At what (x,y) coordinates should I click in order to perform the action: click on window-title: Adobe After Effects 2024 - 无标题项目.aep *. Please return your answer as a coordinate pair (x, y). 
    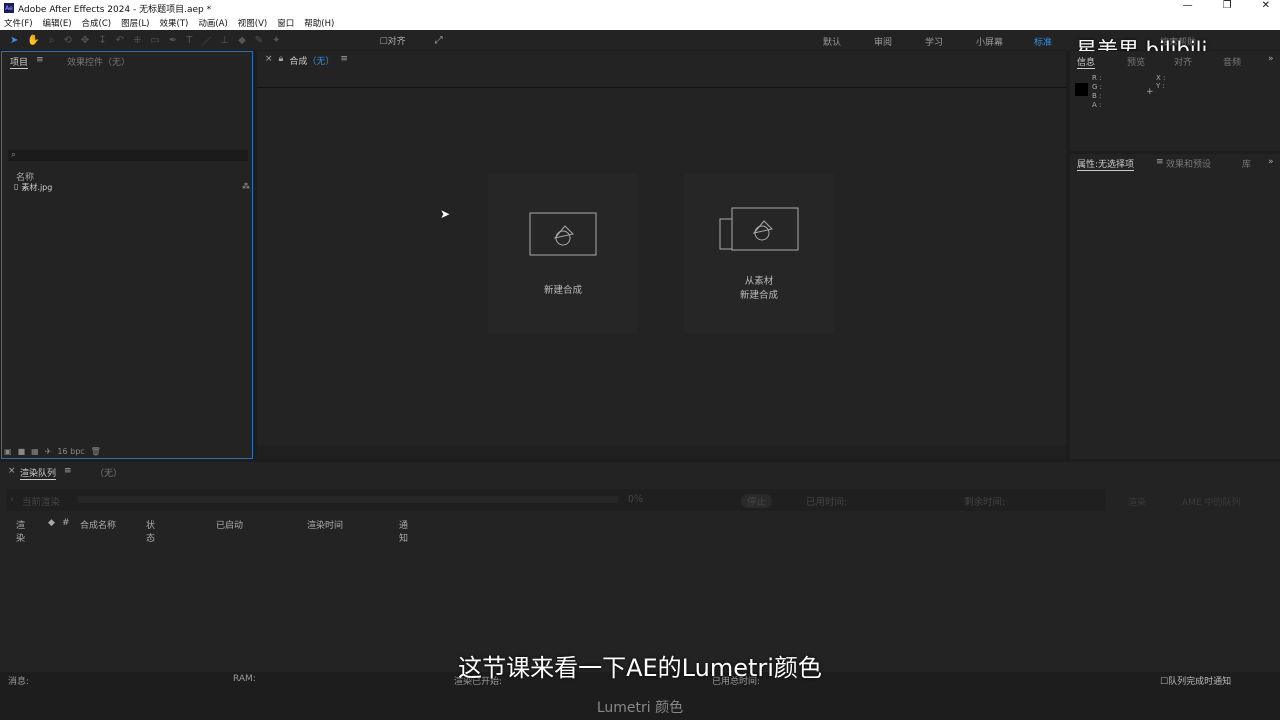
    Looking at the image, I should click on (115, 9).